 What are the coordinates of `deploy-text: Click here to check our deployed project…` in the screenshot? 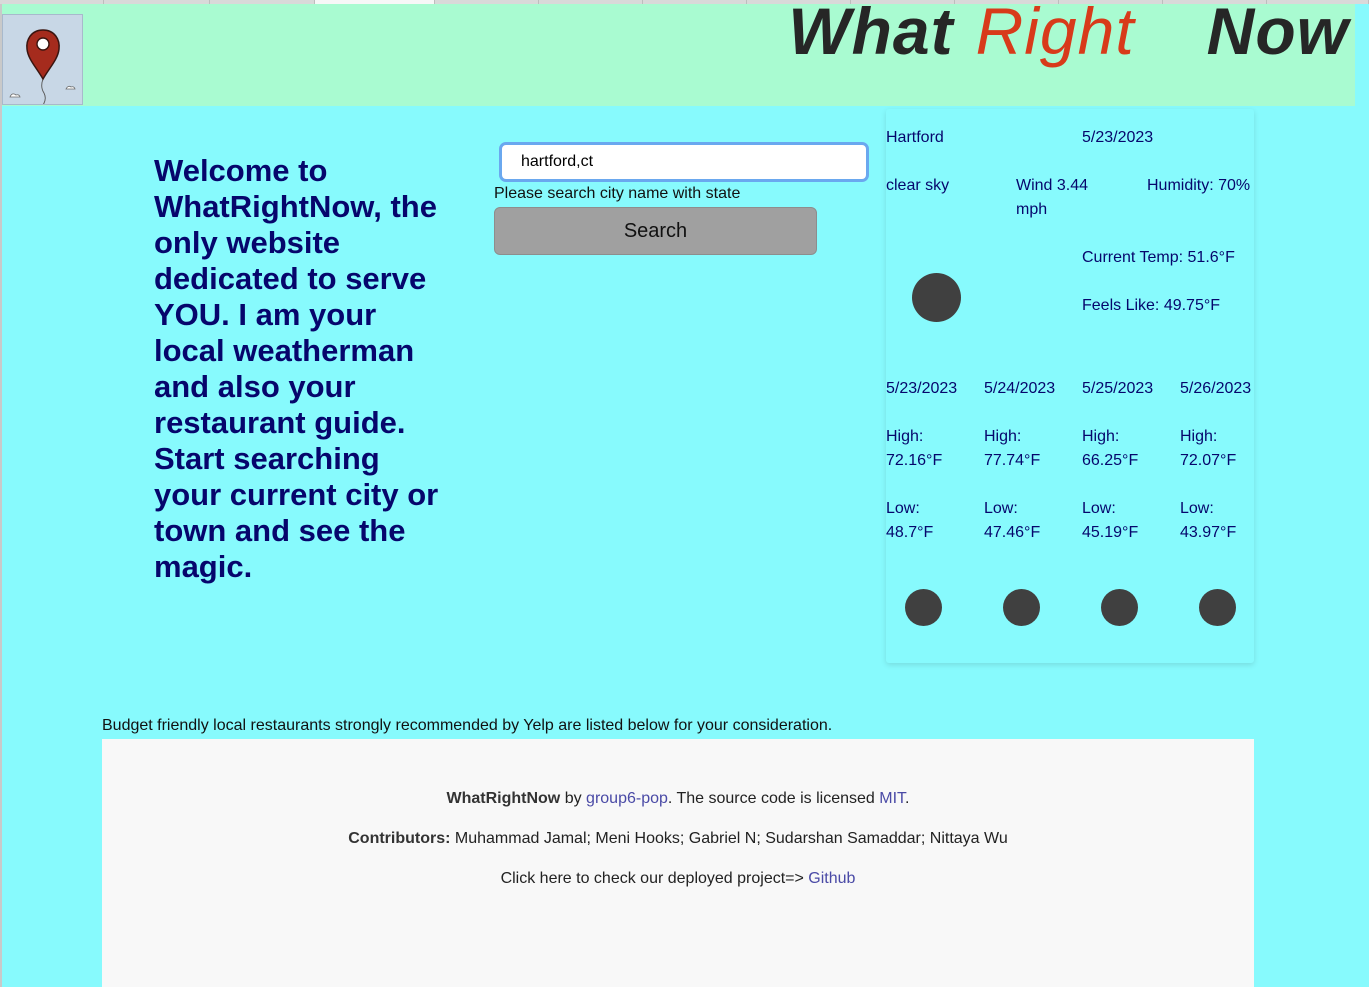 It's located at (654, 878).